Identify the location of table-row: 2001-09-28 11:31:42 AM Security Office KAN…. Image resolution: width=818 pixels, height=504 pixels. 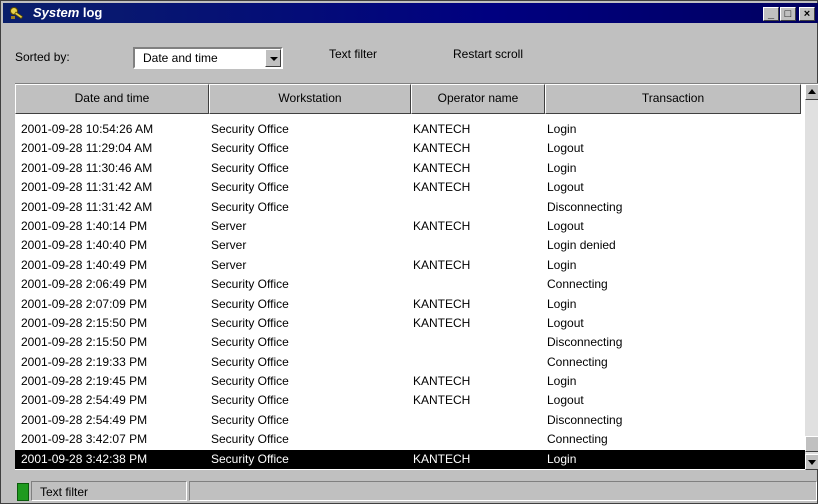
(410, 187).